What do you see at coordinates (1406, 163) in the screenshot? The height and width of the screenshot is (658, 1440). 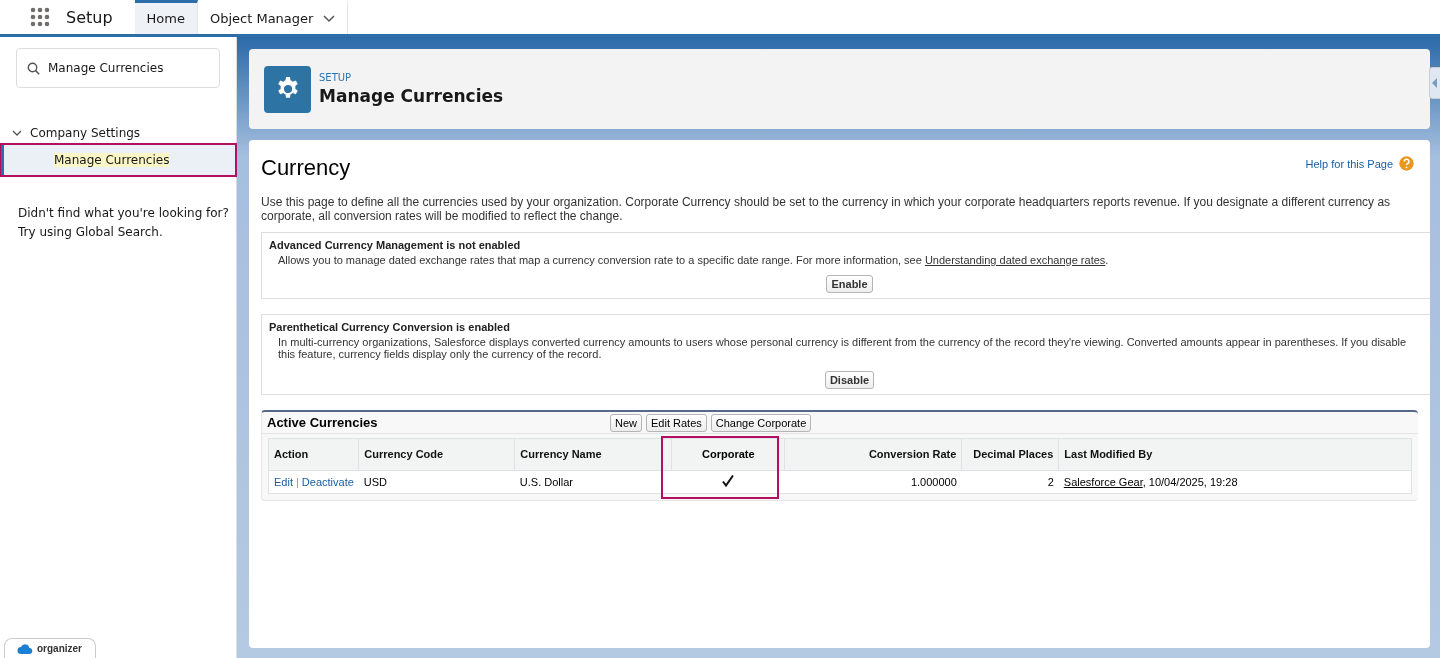 I see `help-icon` at bounding box center [1406, 163].